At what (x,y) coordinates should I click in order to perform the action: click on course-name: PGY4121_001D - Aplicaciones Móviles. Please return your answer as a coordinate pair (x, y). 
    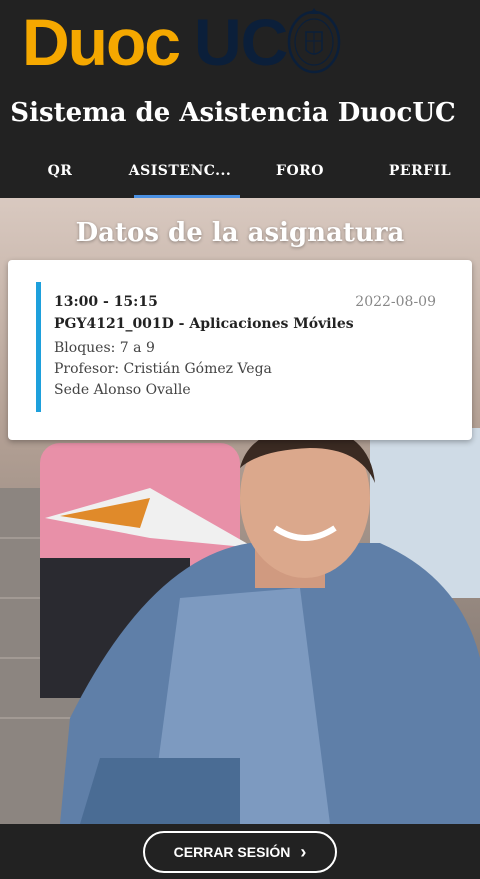
    Looking at the image, I should click on (204, 324).